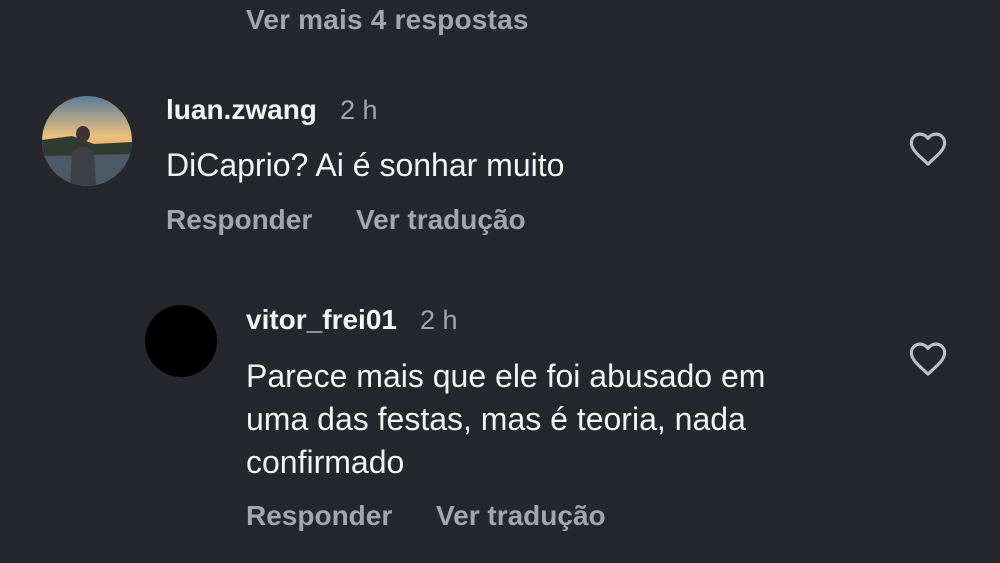  What do you see at coordinates (506, 376) in the screenshot?
I see `comment-text-line: Parece mais que ele foi abusado em` at bounding box center [506, 376].